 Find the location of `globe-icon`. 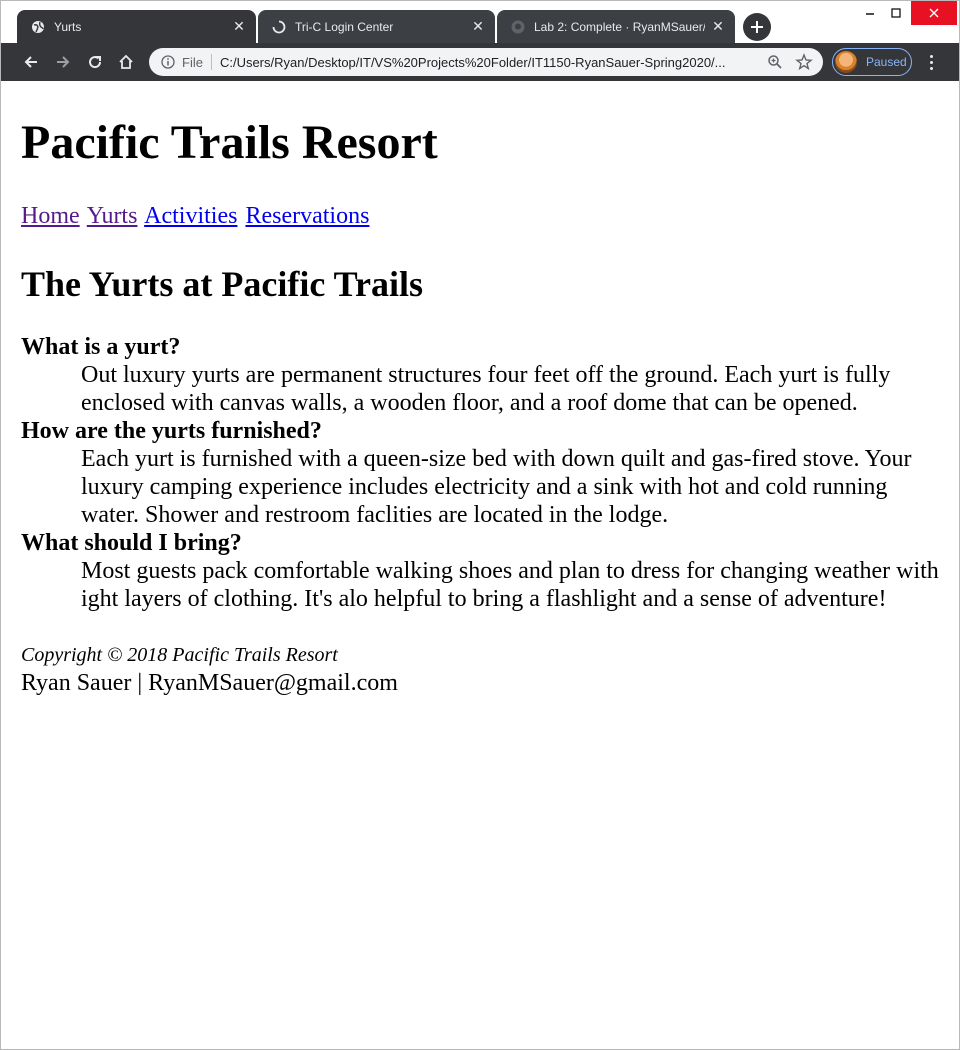

globe-icon is located at coordinates (38, 27).